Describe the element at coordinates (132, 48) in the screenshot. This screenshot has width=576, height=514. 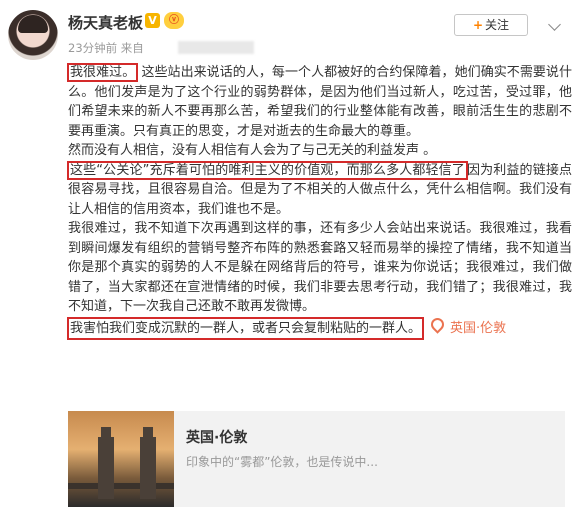
I see `source-label: 来自` at that location.